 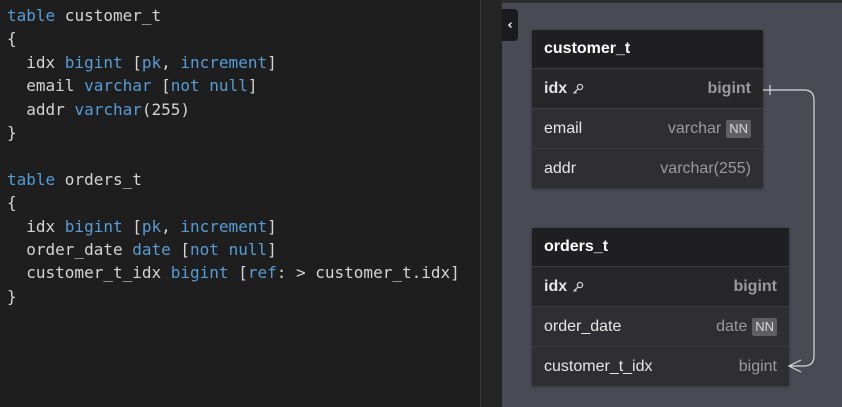 I want to click on code-token: customer_t_idx, so click(x=89, y=273).